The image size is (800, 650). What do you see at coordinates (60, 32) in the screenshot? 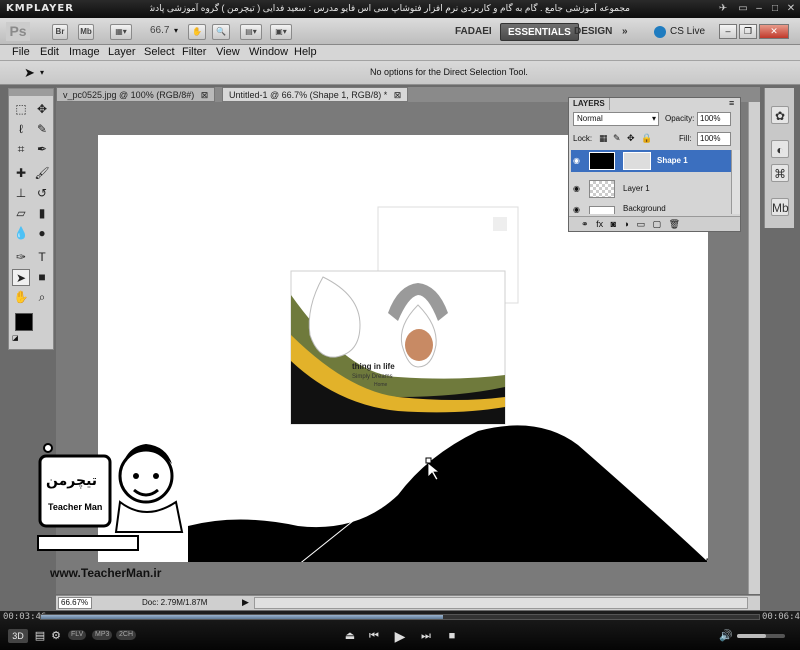
I see `bridge-button: Br` at bounding box center [60, 32].